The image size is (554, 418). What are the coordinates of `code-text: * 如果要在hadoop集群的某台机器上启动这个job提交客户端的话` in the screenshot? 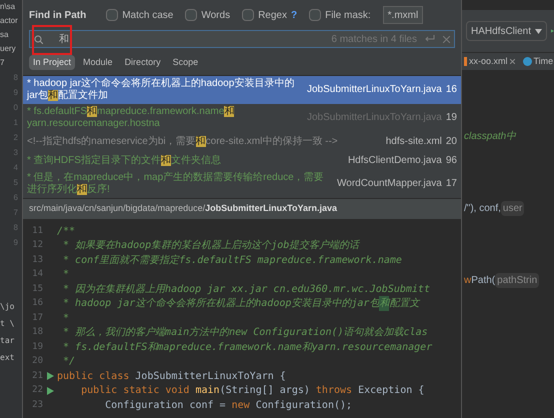 It's located at (211, 246).